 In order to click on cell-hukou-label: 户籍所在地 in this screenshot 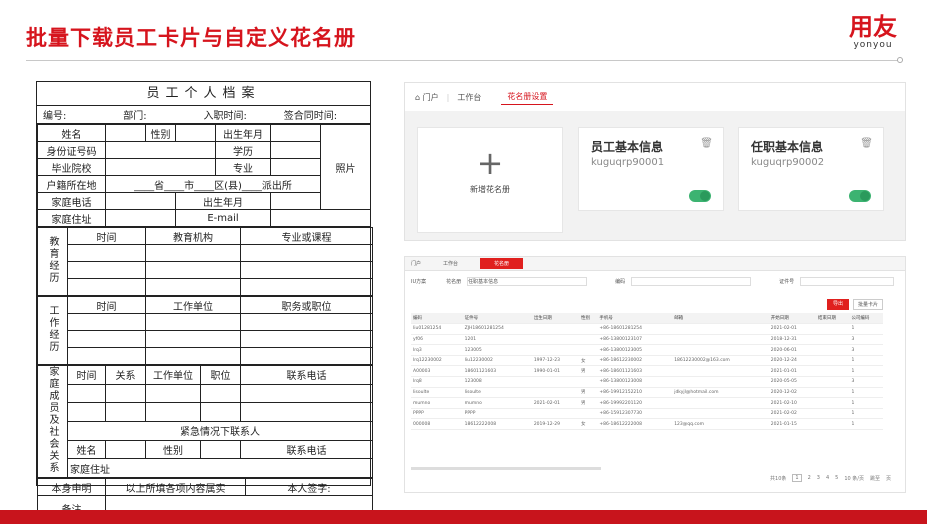, I will do `click(71, 184)`.